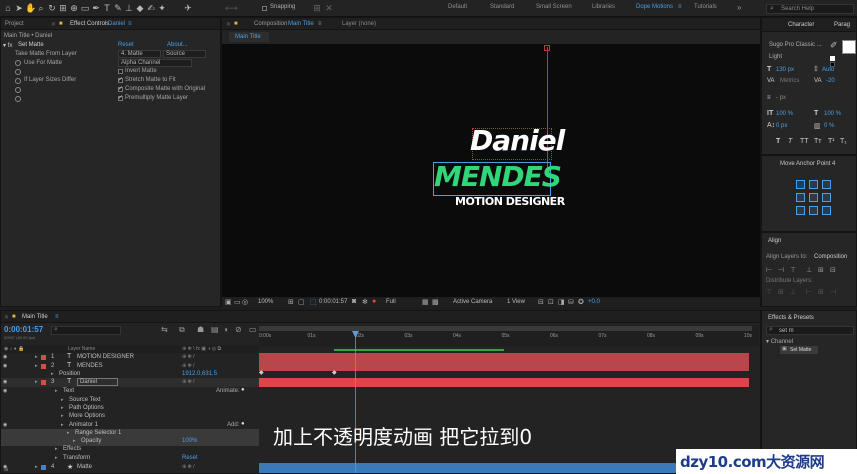  What do you see at coordinates (810, 9) in the screenshot?
I see `search-help-box: ⌕ Search Help` at bounding box center [810, 9].